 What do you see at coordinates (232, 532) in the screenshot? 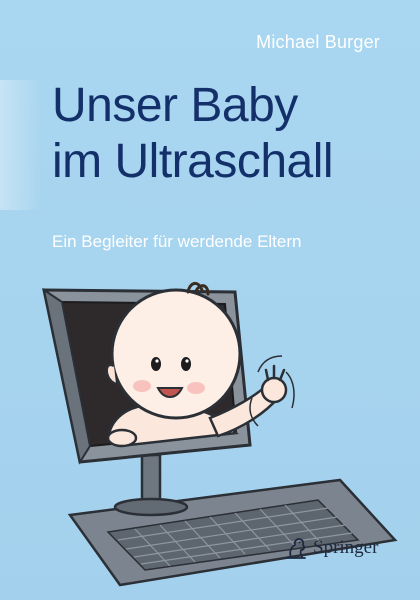
I see `keyboard` at bounding box center [232, 532].